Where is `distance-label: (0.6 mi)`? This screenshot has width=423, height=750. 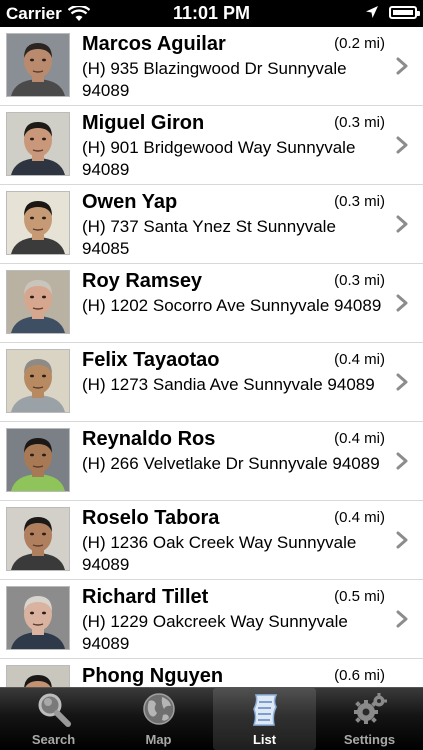
distance-label: (0.6 mi) is located at coordinates (359, 675).